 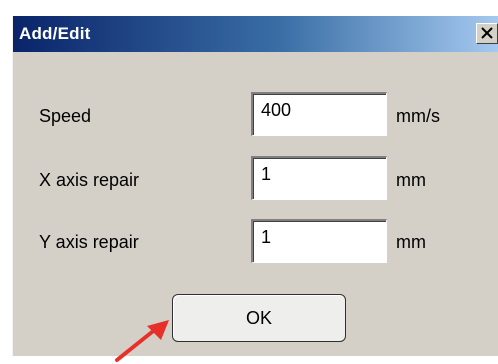 What do you see at coordinates (89, 242) in the screenshot?
I see `y-axis-repair-label: Y axis repair` at bounding box center [89, 242].